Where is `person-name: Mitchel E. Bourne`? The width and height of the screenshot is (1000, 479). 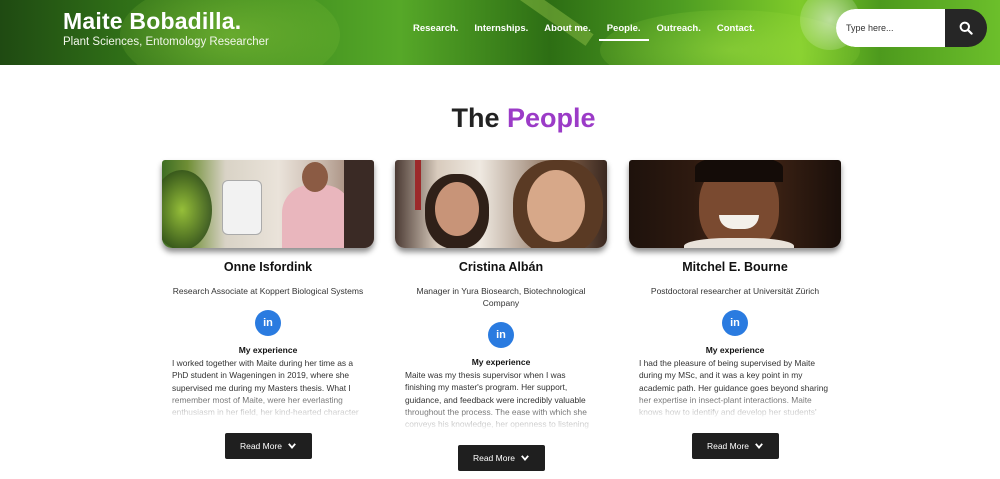 person-name: Mitchel E. Bourne is located at coordinates (735, 267).